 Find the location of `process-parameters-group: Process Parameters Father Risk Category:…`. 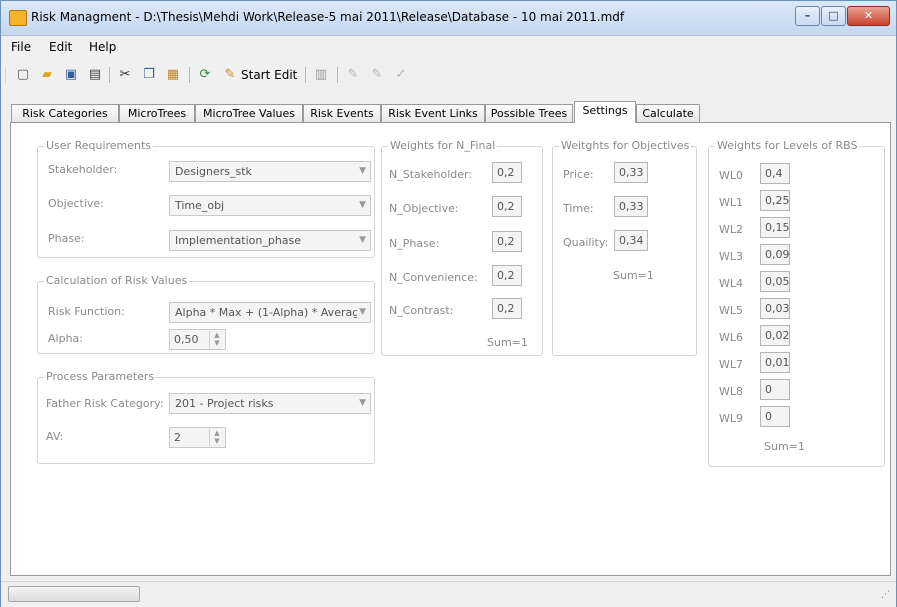

process-parameters-group: Process Parameters Father Risk Category:… is located at coordinates (206, 417).